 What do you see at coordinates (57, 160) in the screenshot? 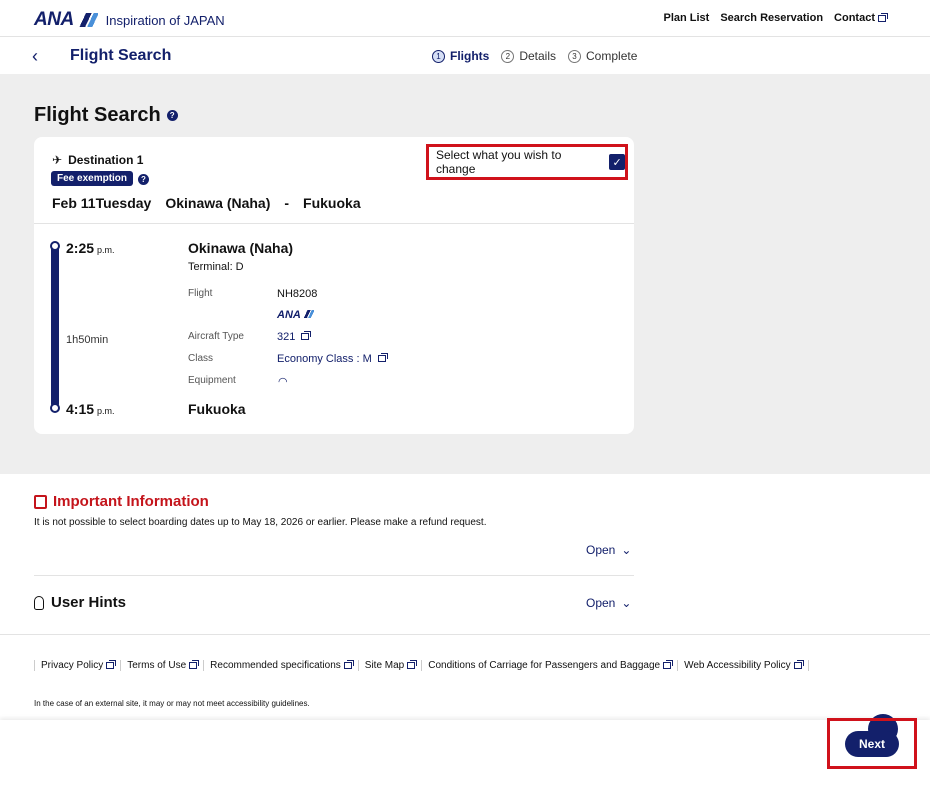
I see `airplane-icon: ✈` at bounding box center [57, 160].